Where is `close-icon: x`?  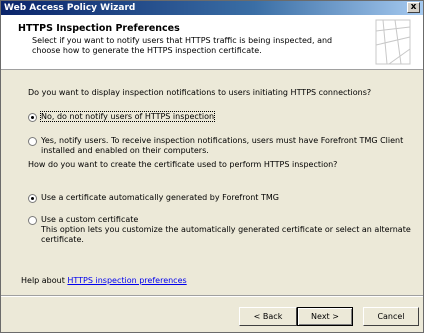 close-icon: x is located at coordinates (413, 7).